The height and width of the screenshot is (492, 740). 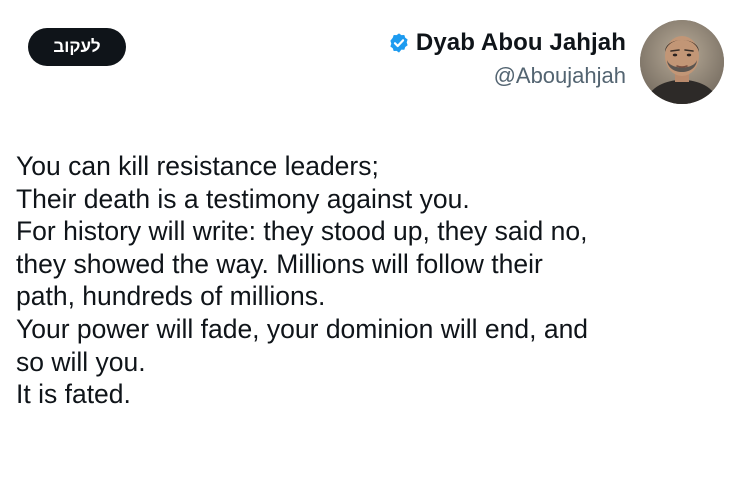 I want to click on profile-photo-icon, so click(x=682, y=62).